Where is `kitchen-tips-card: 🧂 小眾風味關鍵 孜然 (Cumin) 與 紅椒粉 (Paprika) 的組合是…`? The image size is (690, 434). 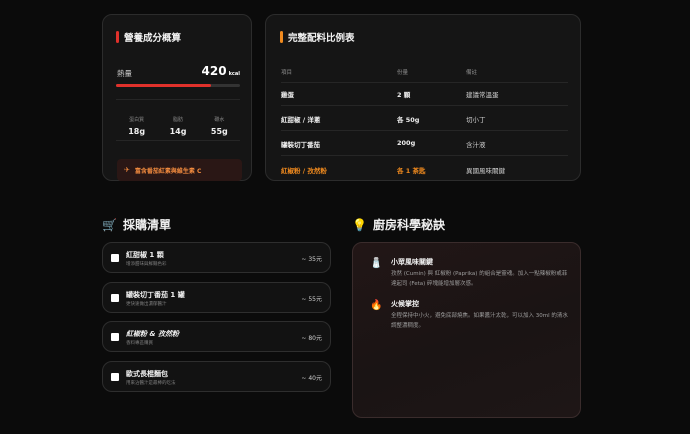
kitchen-tips-card: 🧂 小眾風味關鍵 孜然 (Cumin) 與 紅椒粉 (Paprika) 的組合是… is located at coordinates (466, 330).